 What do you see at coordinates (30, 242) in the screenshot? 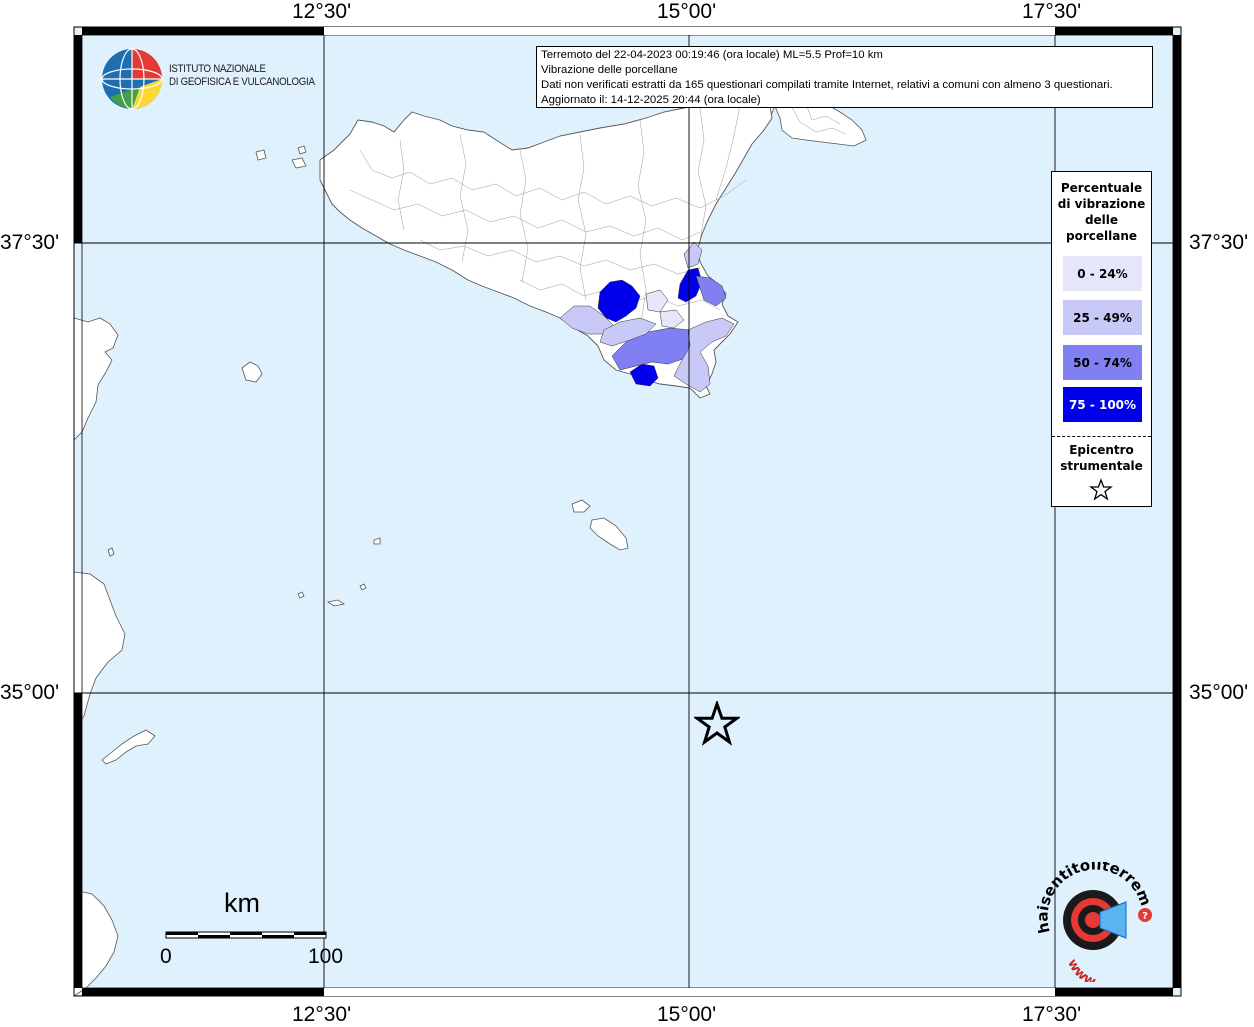
I see `grid-label-left-1: 37°30'` at bounding box center [30, 242].